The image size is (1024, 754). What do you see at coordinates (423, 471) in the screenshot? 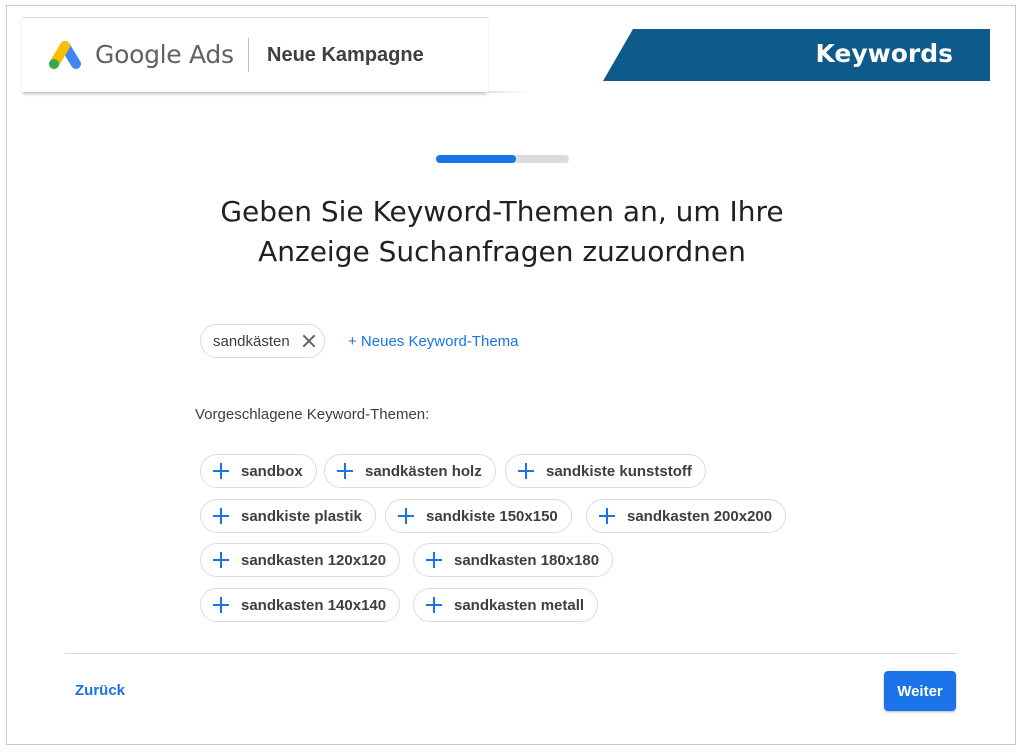
I see `suggestion-label: sandkästen holz` at bounding box center [423, 471].